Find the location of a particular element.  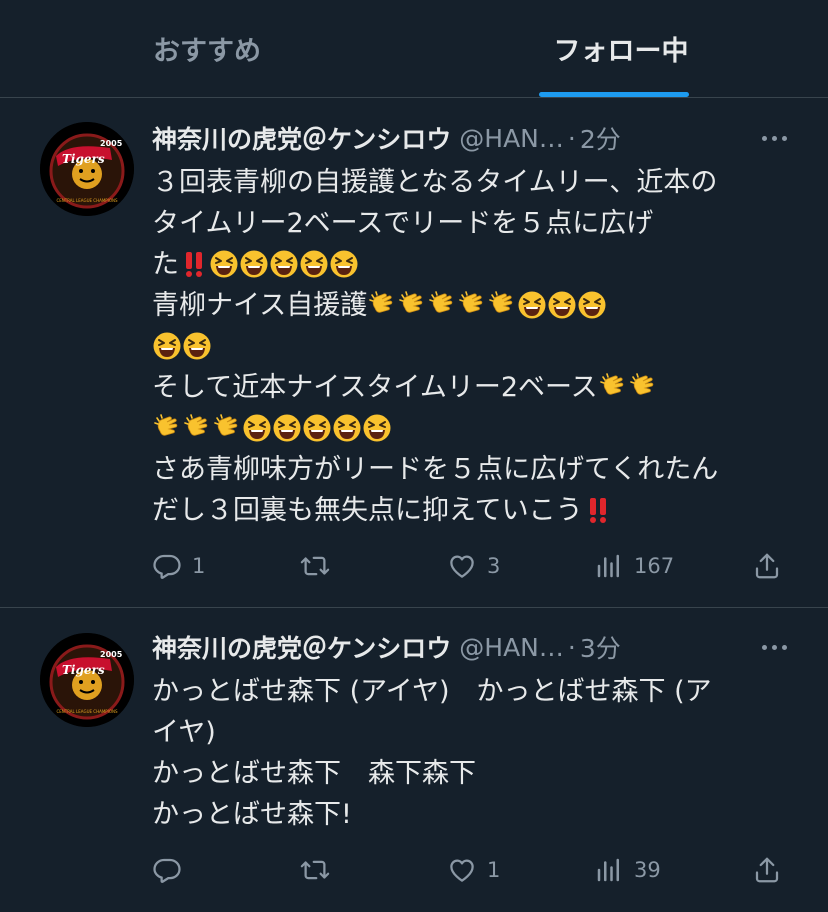

tweet-actions: 1 3 167 is located at coordinates (472, 566).